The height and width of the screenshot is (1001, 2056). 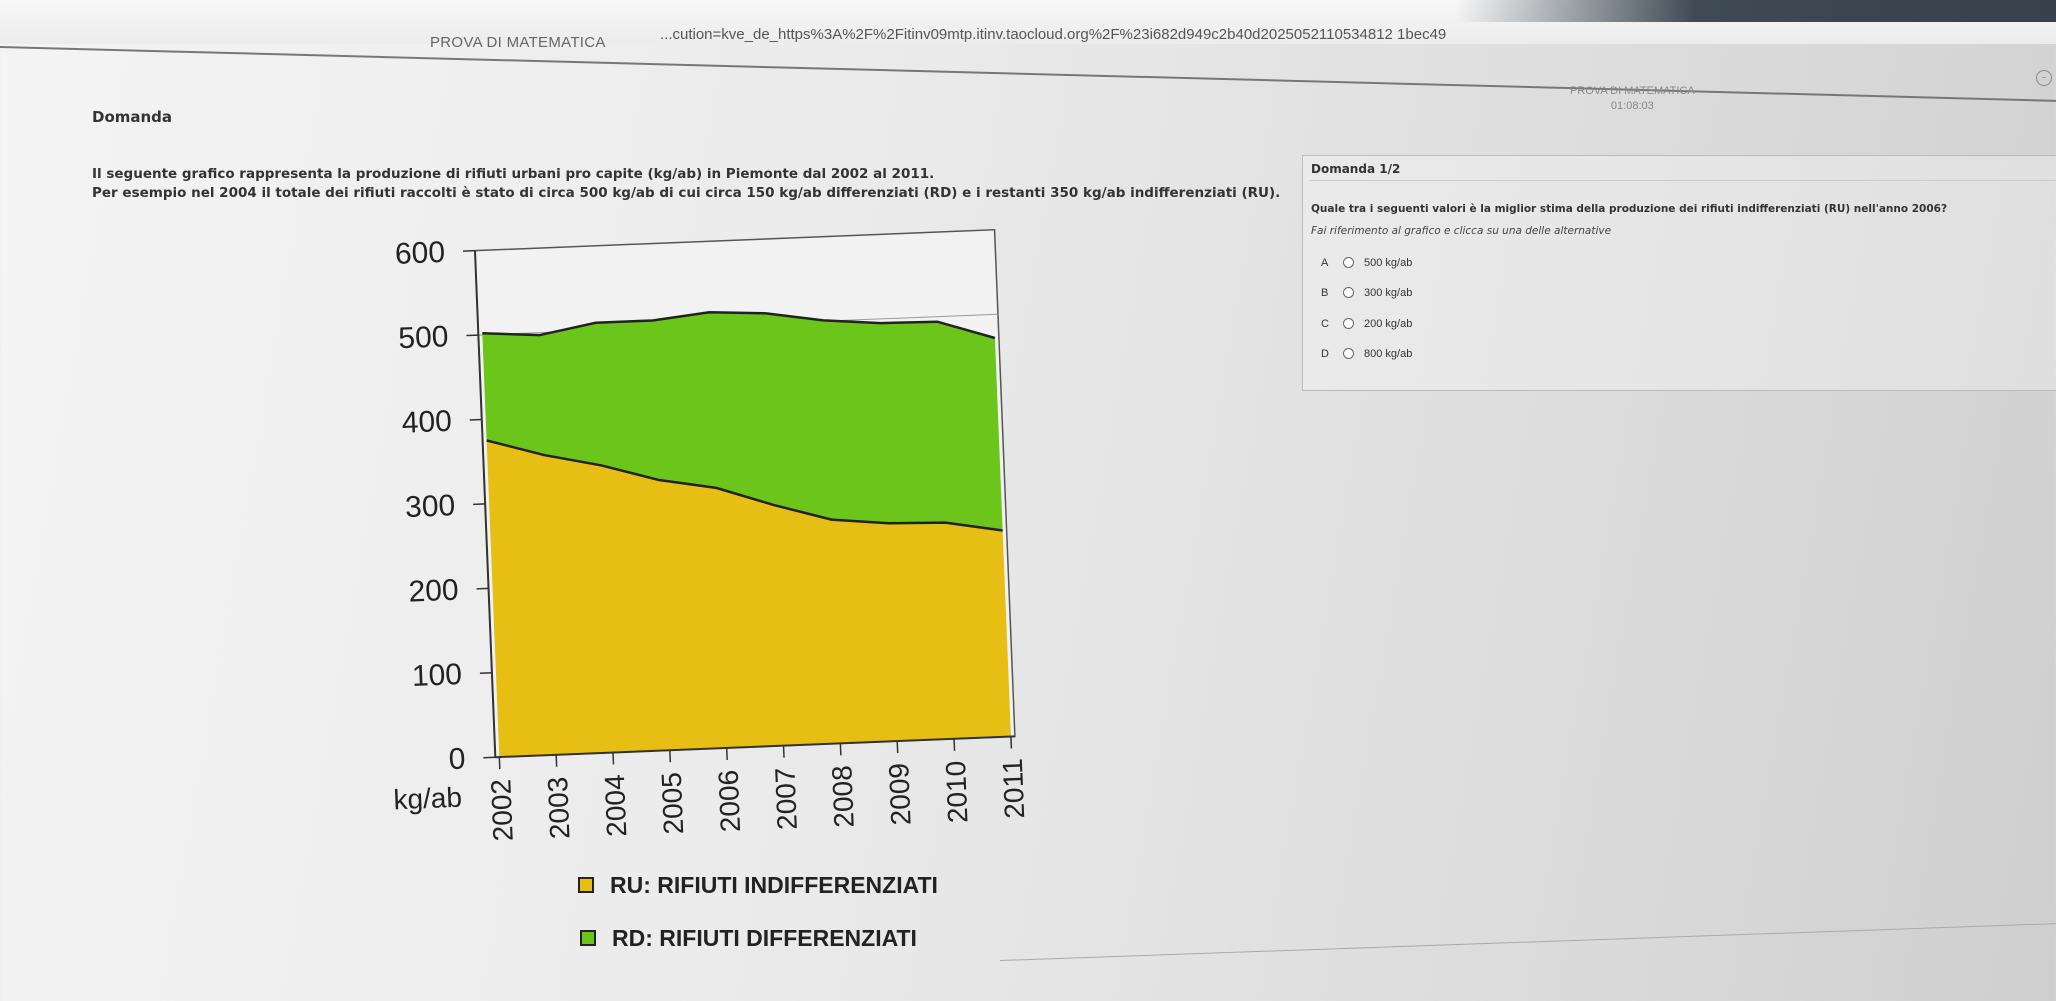 What do you see at coordinates (1632, 106) in the screenshot?
I see `exam-timer: 01:08:03` at bounding box center [1632, 106].